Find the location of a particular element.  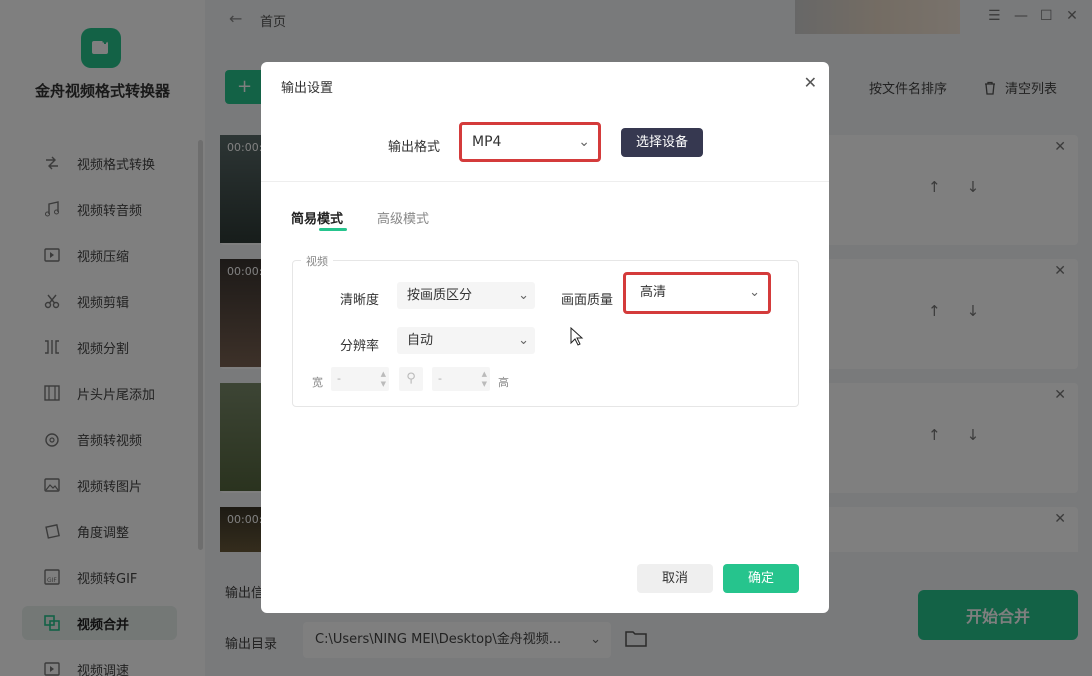

link-aspect-icon: ⚲ is located at coordinates (411, 379).